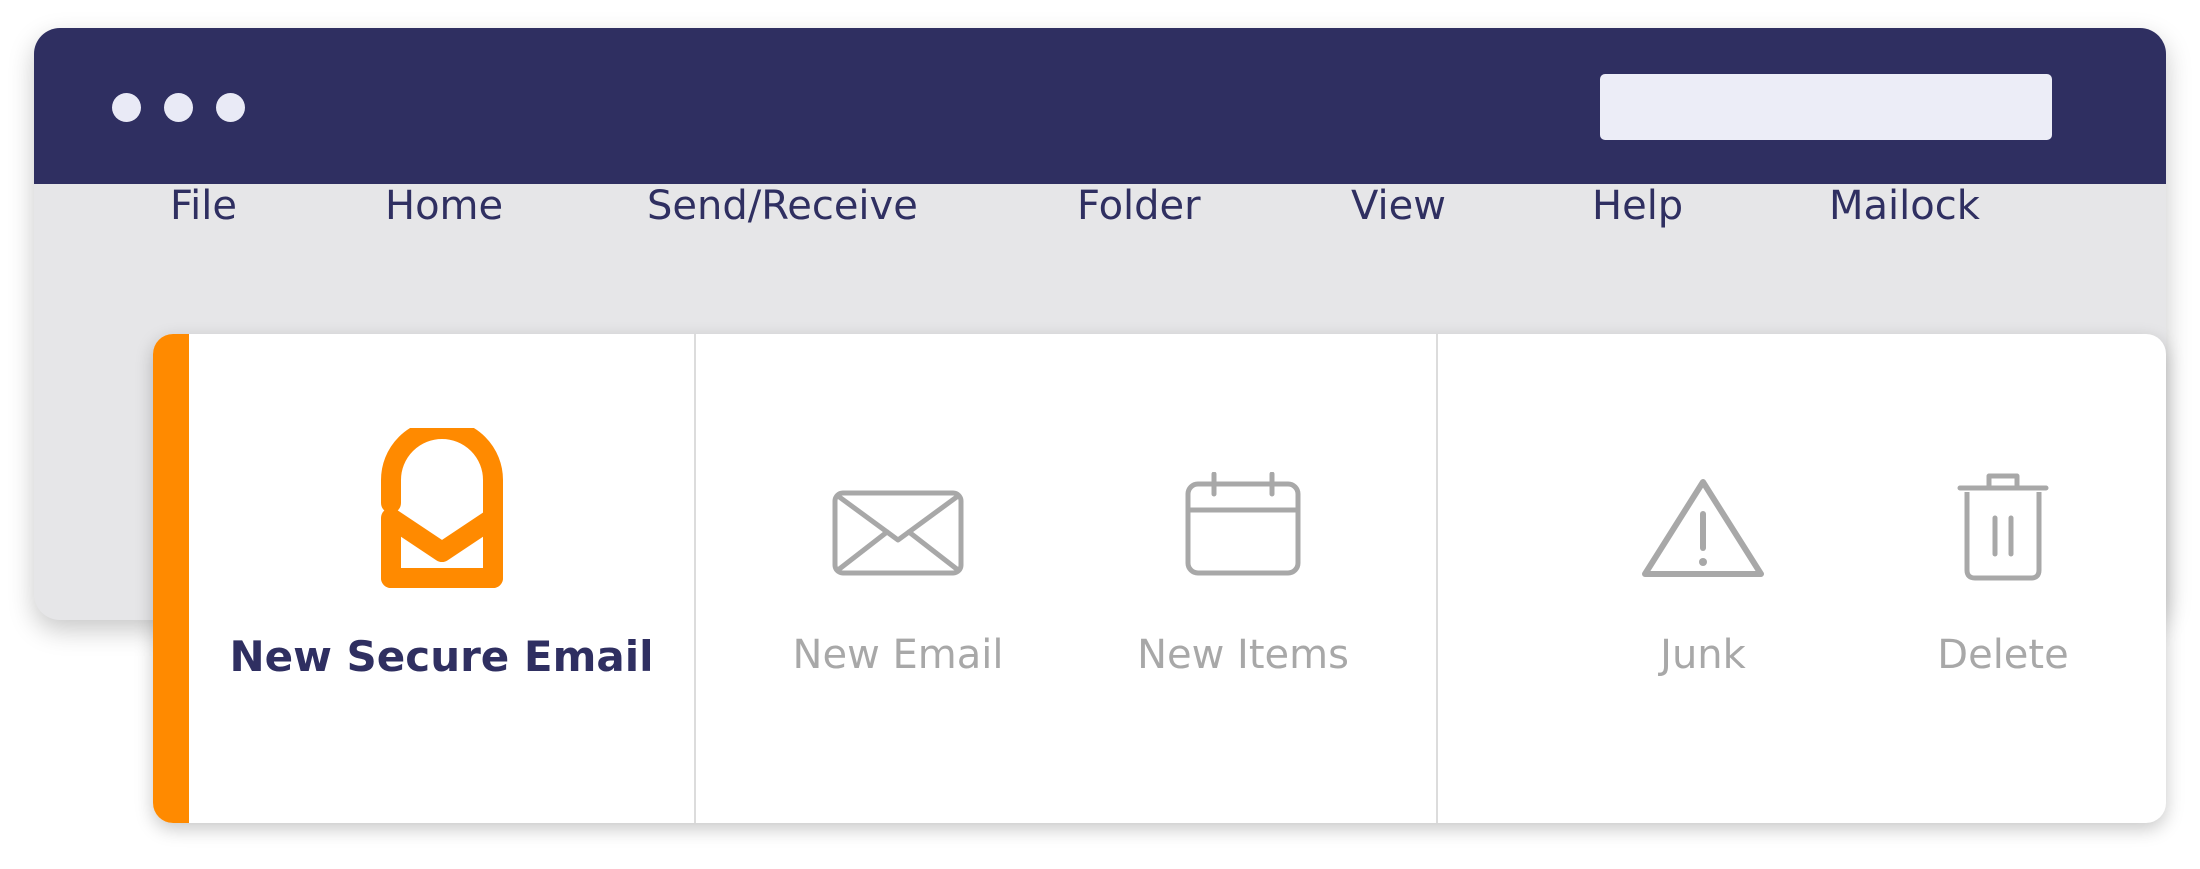 Image resolution: width=2200 pixels, height=869 pixels. I want to click on delete-label: Delete, so click(2003, 655).